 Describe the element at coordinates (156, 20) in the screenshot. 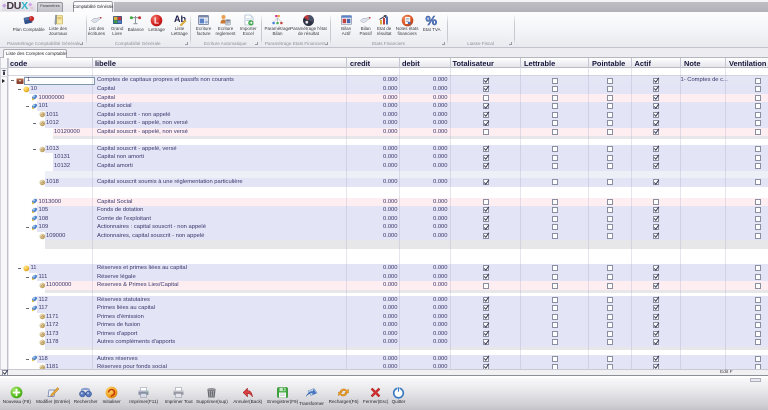

I see `svg-text: L` at that location.